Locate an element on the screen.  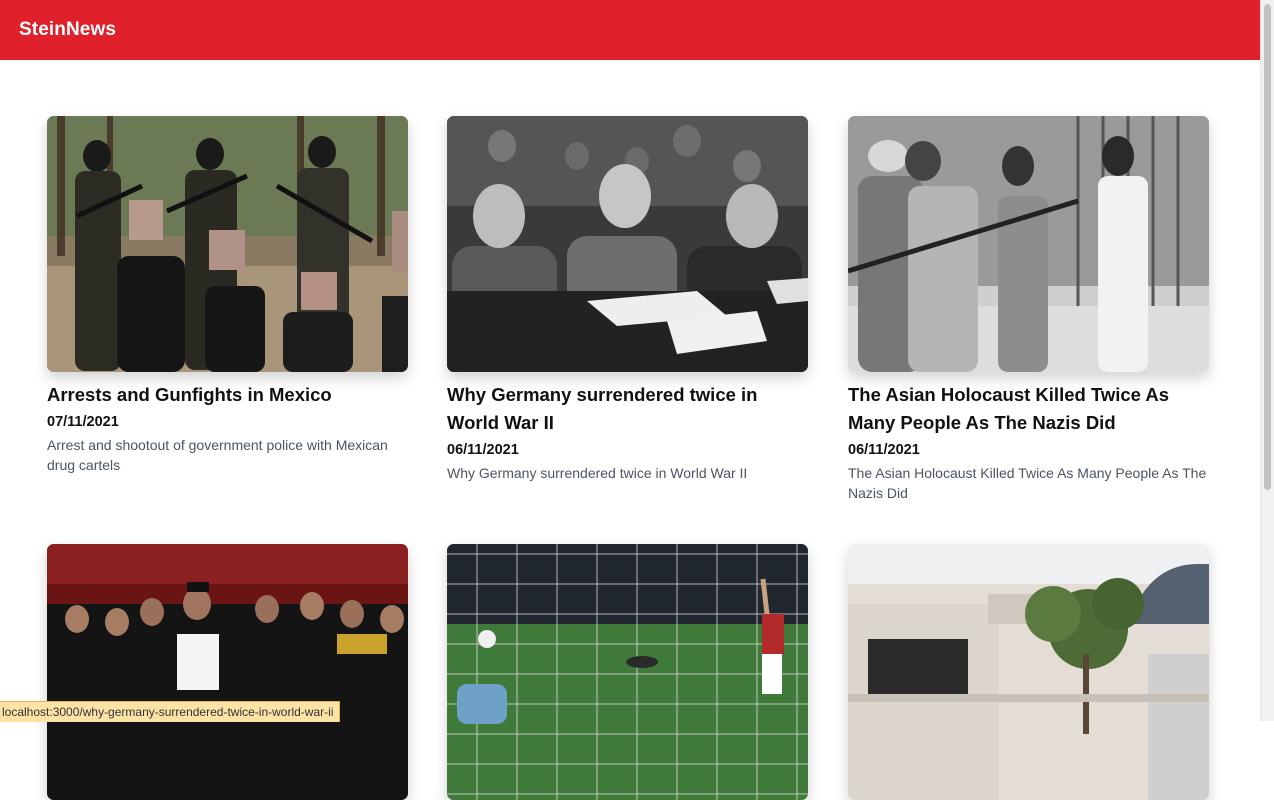
photo-football-goal is located at coordinates (627, 672).